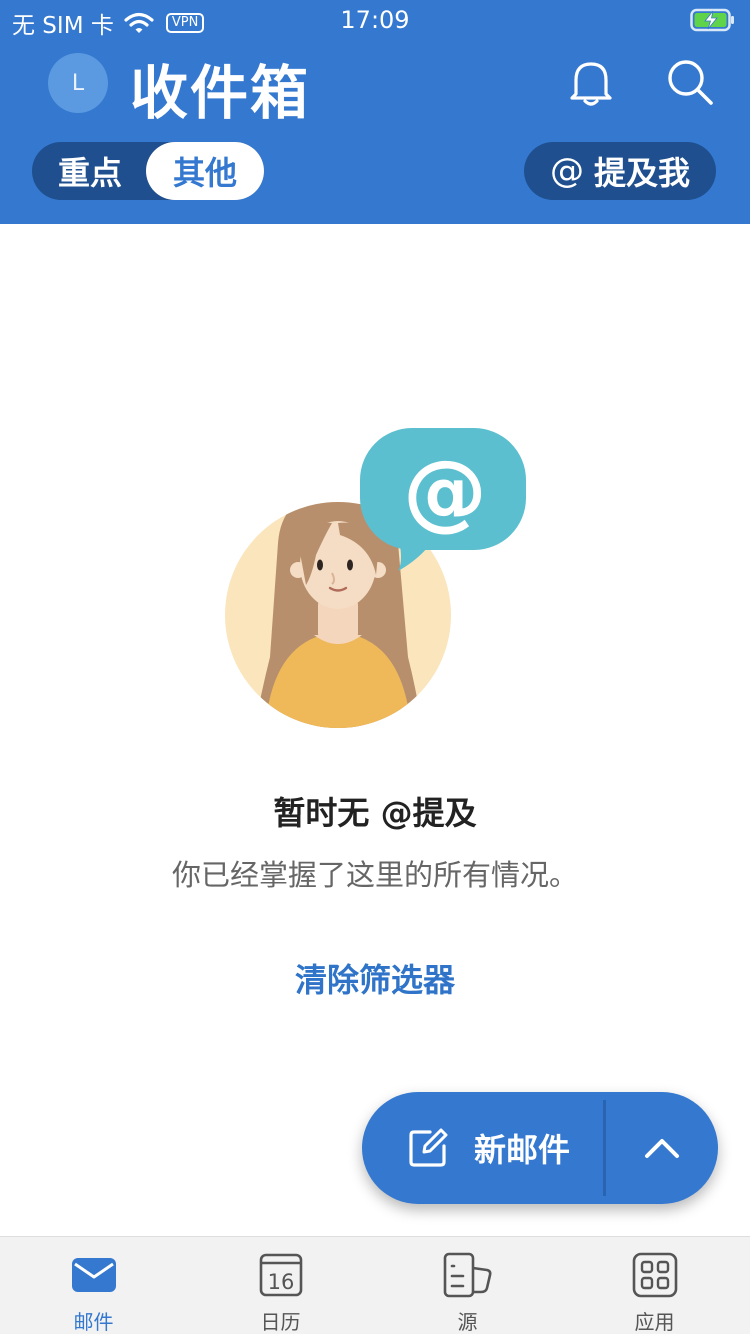  What do you see at coordinates (280, 1322) in the screenshot?
I see `tab-calendar-label: 日历` at bounding box center [280, 1322].